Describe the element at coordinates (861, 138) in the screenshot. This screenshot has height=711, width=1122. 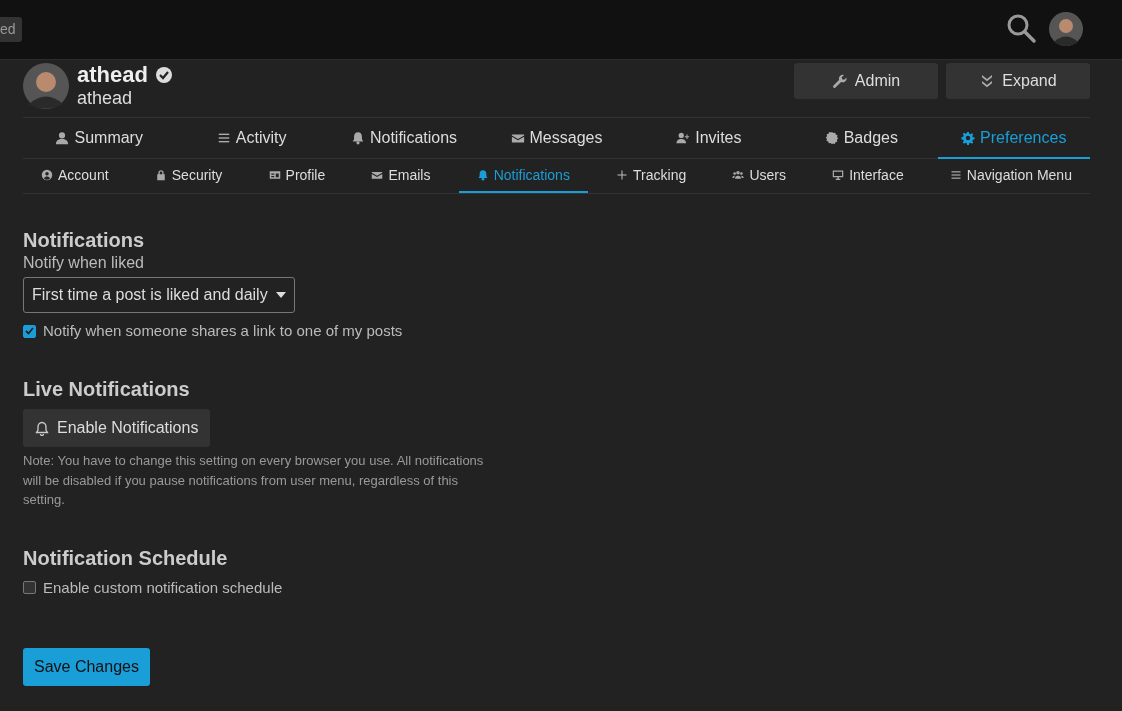
I see `tab: Badges` at that location.